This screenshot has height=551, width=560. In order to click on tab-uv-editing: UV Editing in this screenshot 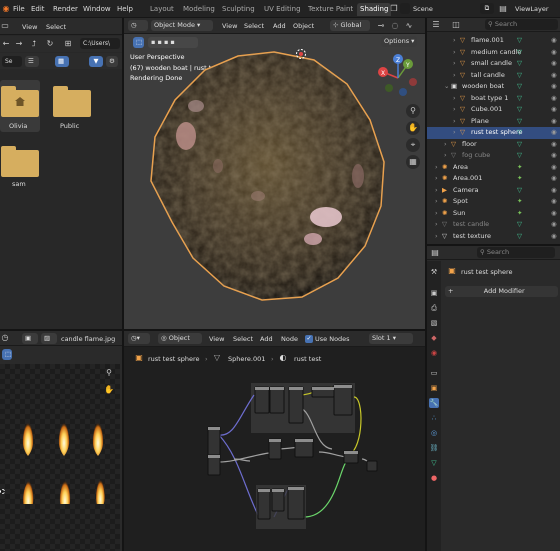, I will do `click(282, 9)`.